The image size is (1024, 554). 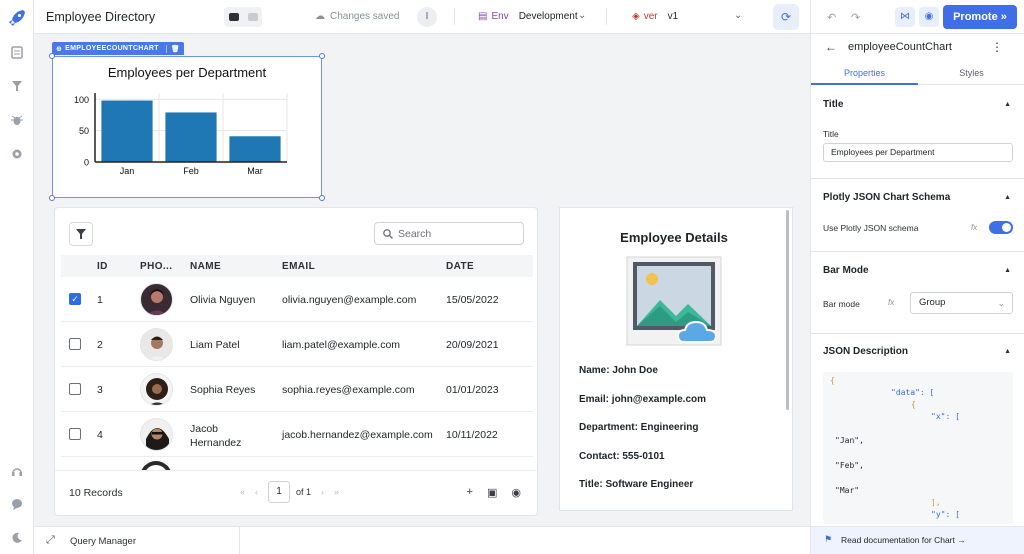 I want to click on title-section: Title ▲ Title Employees per Department, so click(x=917, y=132).